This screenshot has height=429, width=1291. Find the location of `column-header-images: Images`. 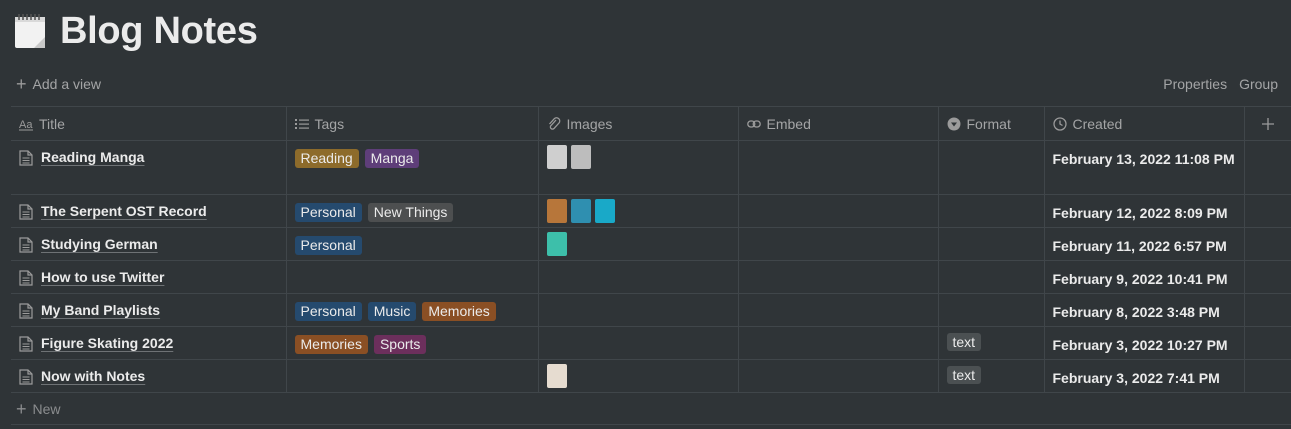

column-header-images: Images is located at coordinates (638, 123).